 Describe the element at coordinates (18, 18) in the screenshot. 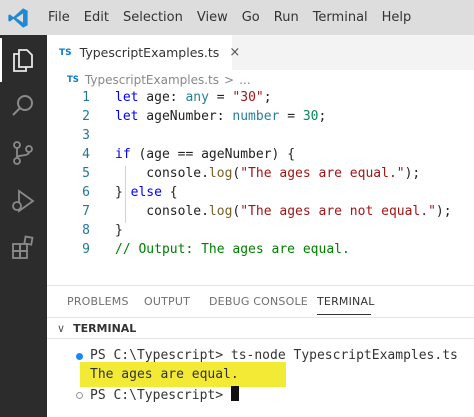

I see `vscode-logo-icon` at that location.